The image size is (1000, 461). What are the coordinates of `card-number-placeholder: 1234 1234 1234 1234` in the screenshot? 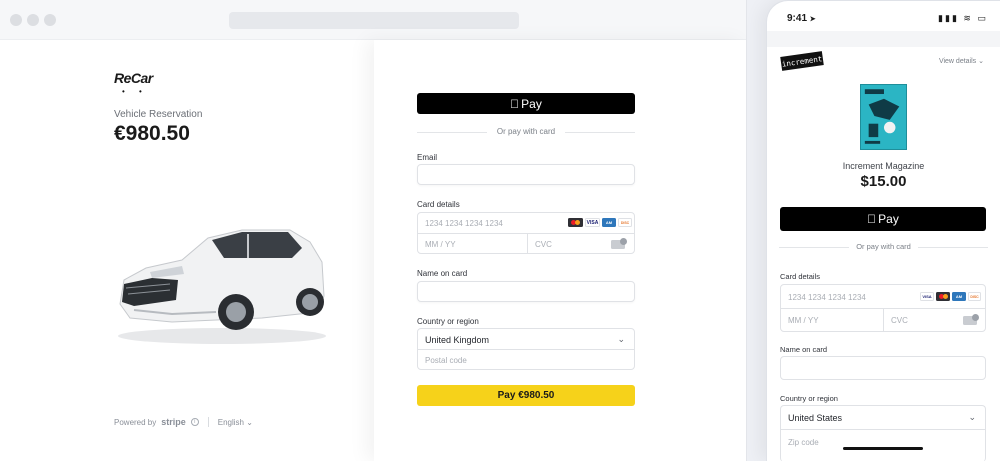 It's located at (464, 223).